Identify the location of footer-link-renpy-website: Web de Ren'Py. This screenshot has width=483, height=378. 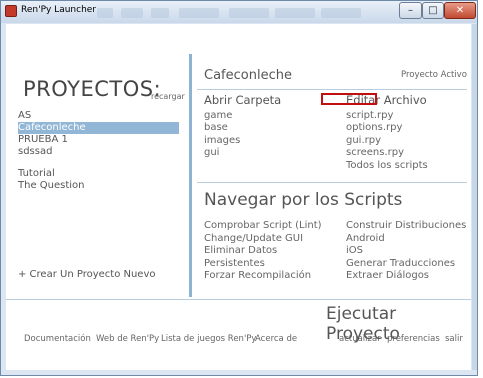
(127, 339).